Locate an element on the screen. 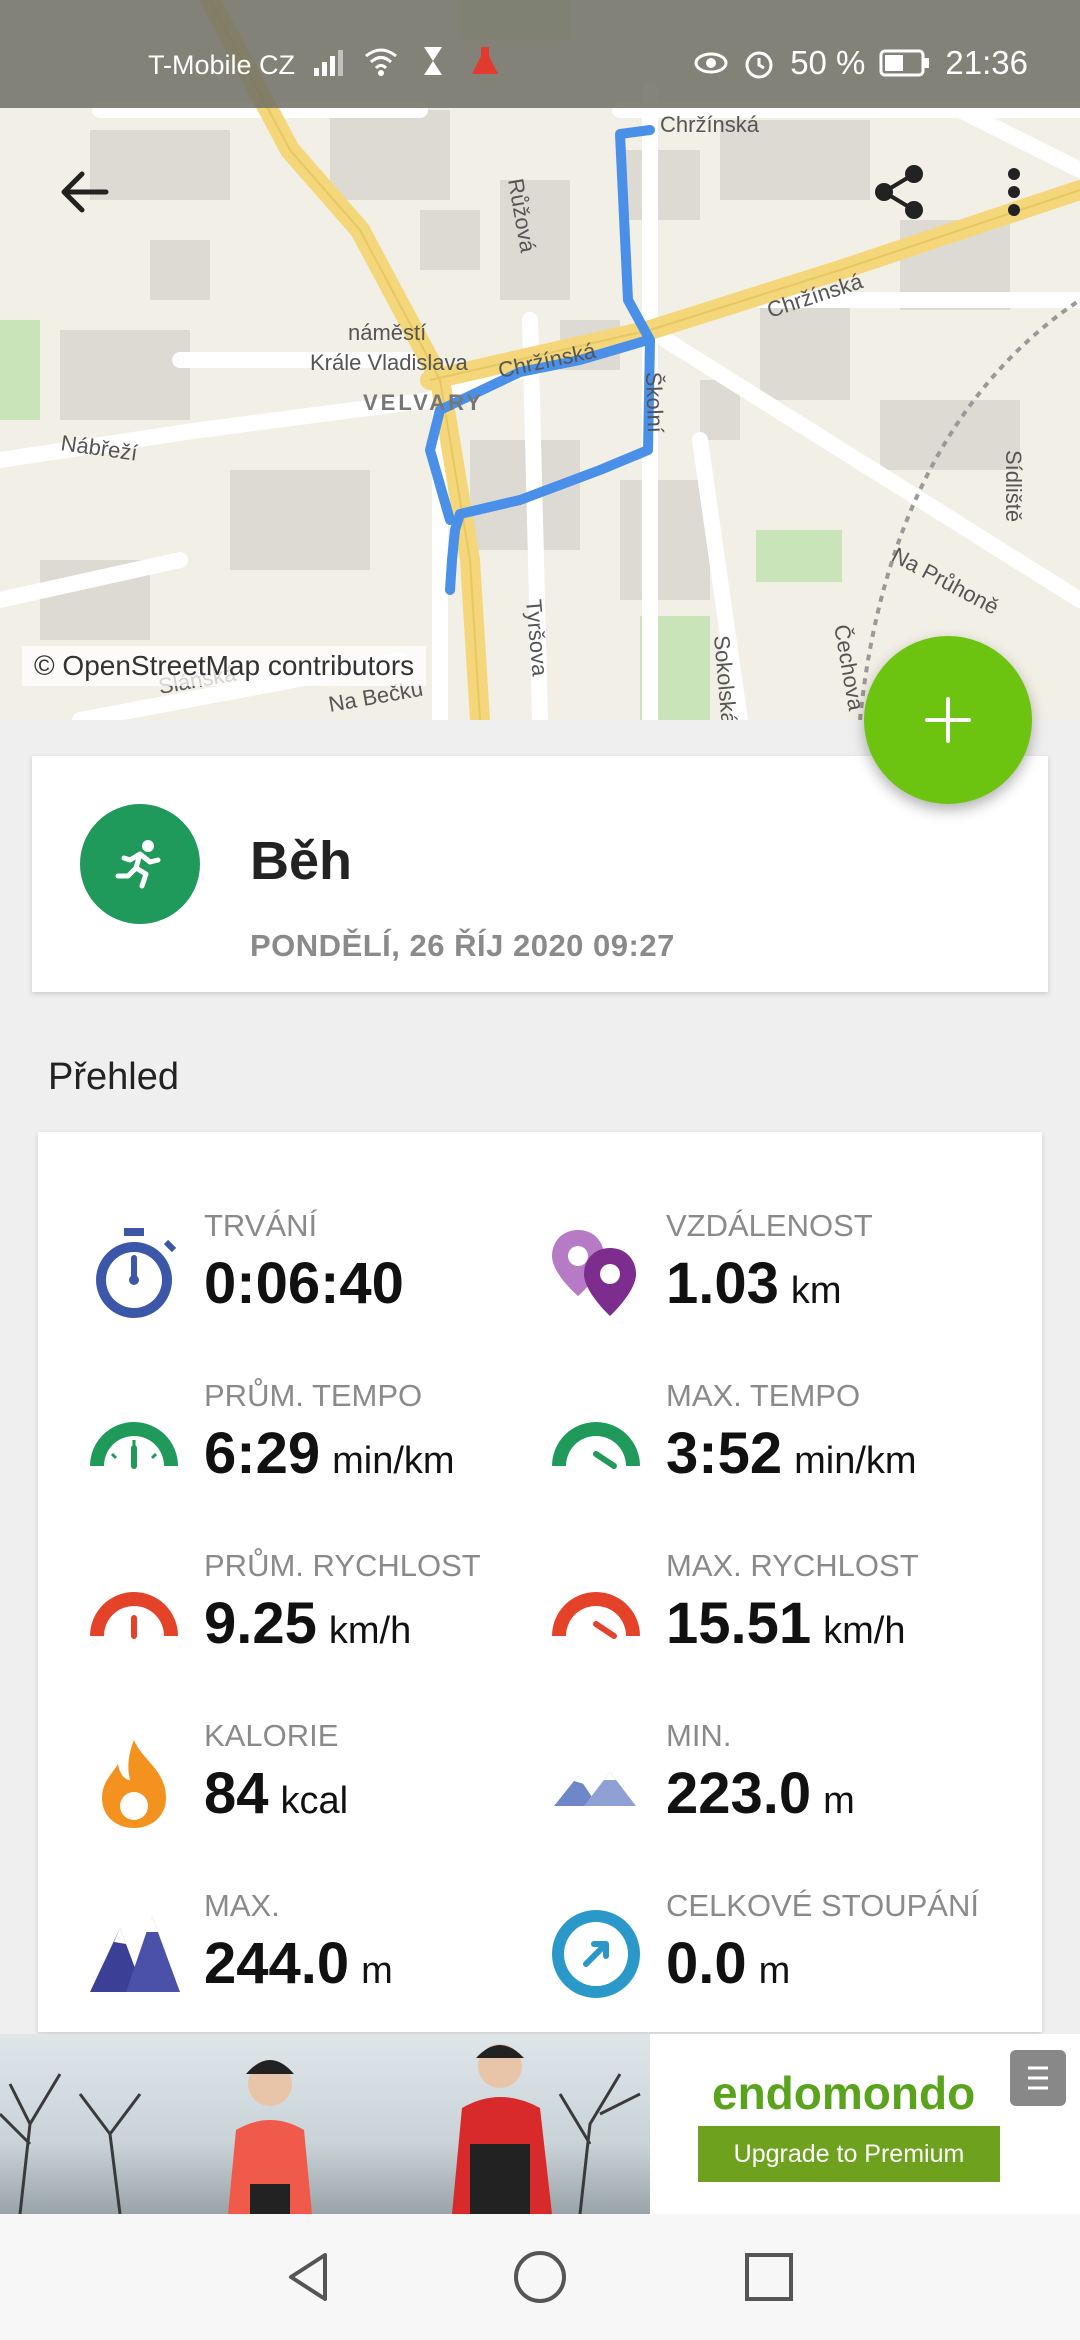  activity-date: PONDĚLÍ, 26 ŘÍJ 2020 09:27 is located at coordinates (462, 945).